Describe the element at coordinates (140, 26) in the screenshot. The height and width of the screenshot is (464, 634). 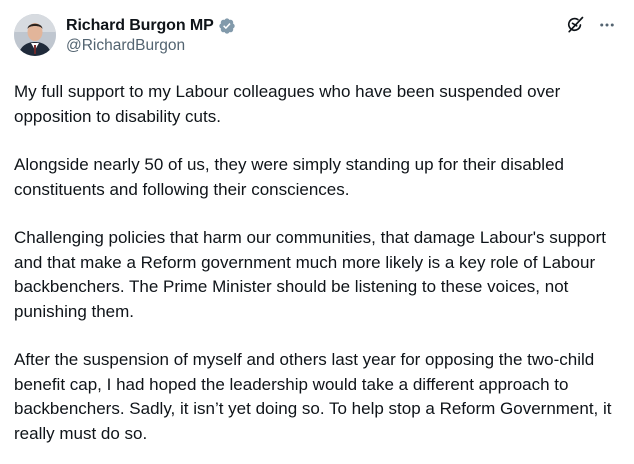
I see `author-display-name: Richard Burgon MP` at that location.